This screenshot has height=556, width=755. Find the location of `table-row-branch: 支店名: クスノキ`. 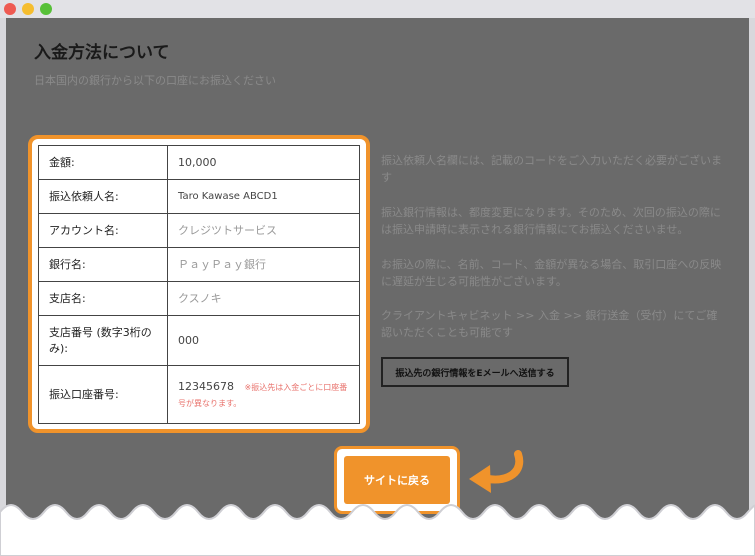

table-row-branch: 支店名: クスノキ is located at coordinates (199, 298).